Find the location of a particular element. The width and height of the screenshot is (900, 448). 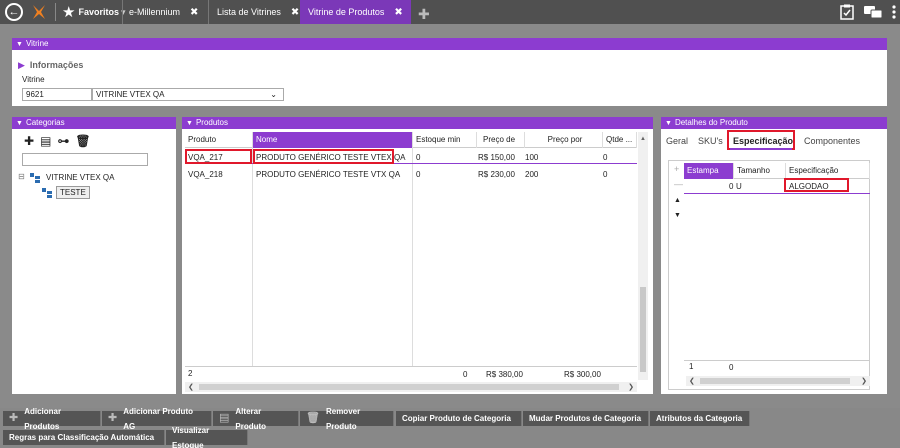

column-header: Tamanho is located at coordinates (760, 171).